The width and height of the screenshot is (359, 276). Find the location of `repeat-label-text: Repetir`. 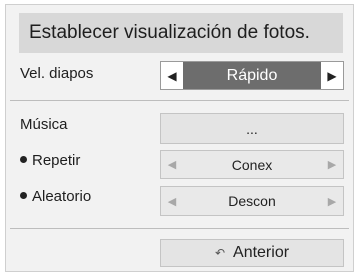

repeat-label-text: Repetir is located at coordinates (56, 160).